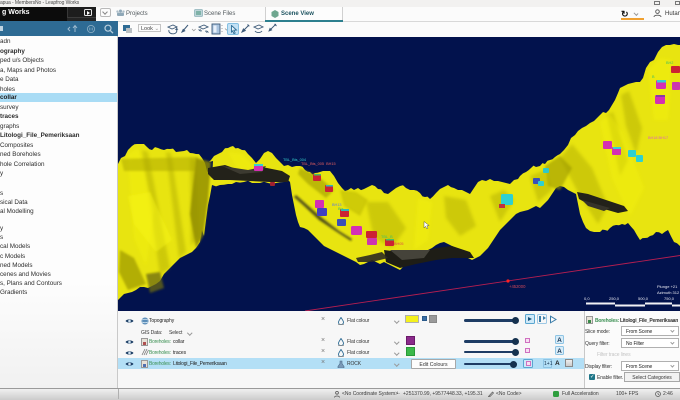 The height and width of the screenshot is (400, 680). I want to click on svg-text: Bts, so click(341, 209).